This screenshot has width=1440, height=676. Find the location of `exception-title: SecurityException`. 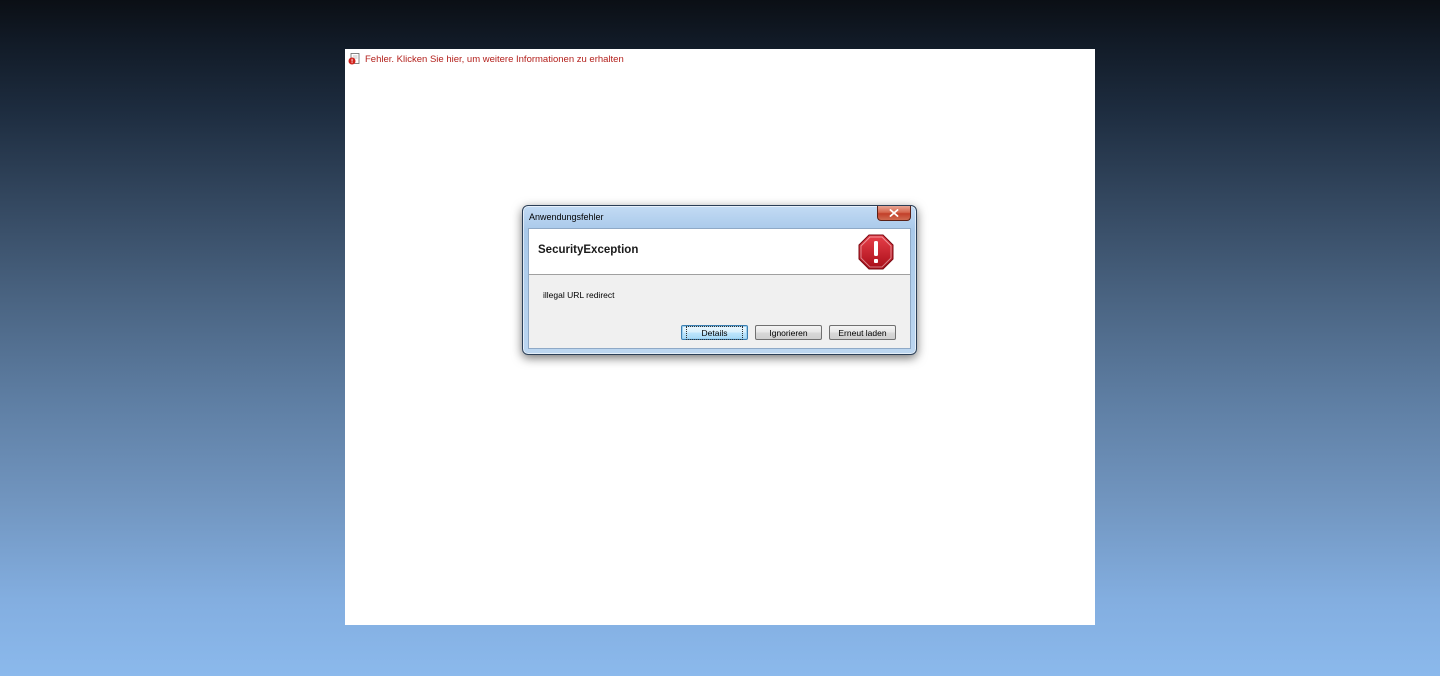

exception-title: SecurityException is located at coordinates (588, 250).